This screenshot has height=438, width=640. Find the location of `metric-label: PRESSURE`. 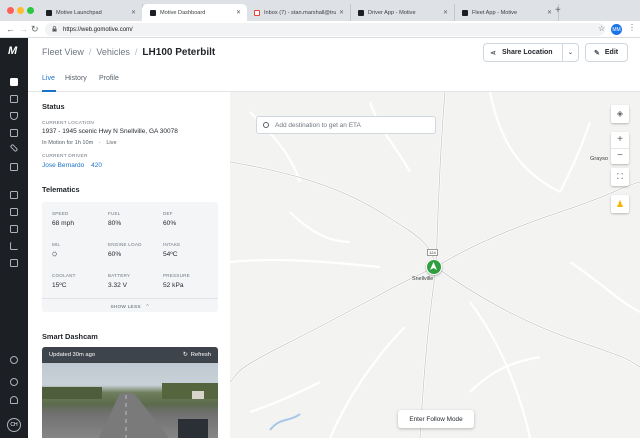

metric-label: PRESSURE is located at coordinates (176, 275).